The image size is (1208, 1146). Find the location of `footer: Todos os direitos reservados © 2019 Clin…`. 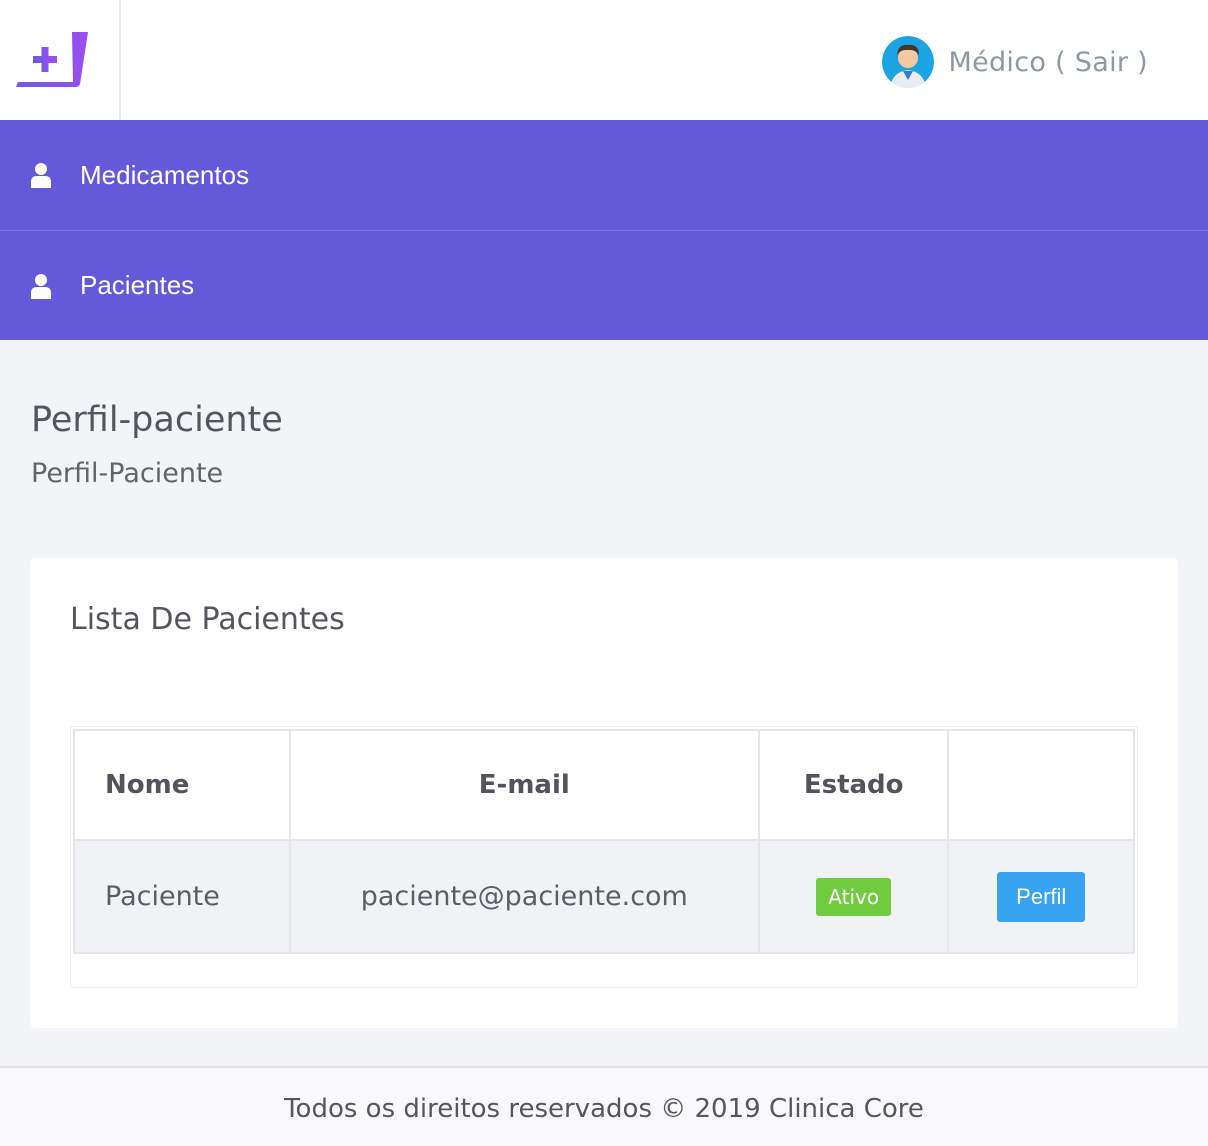

footer: Todos os direitos reservados © 2019 Clin… is located at coordinates (604, 1106).